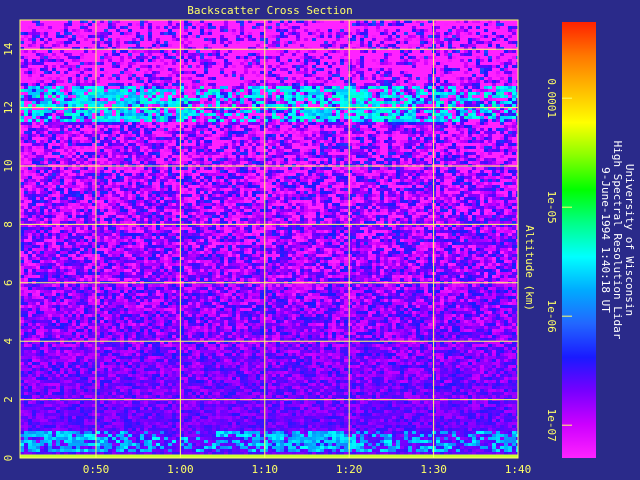  I want to click on x-tick-label: 1:30, so click(433, 469).